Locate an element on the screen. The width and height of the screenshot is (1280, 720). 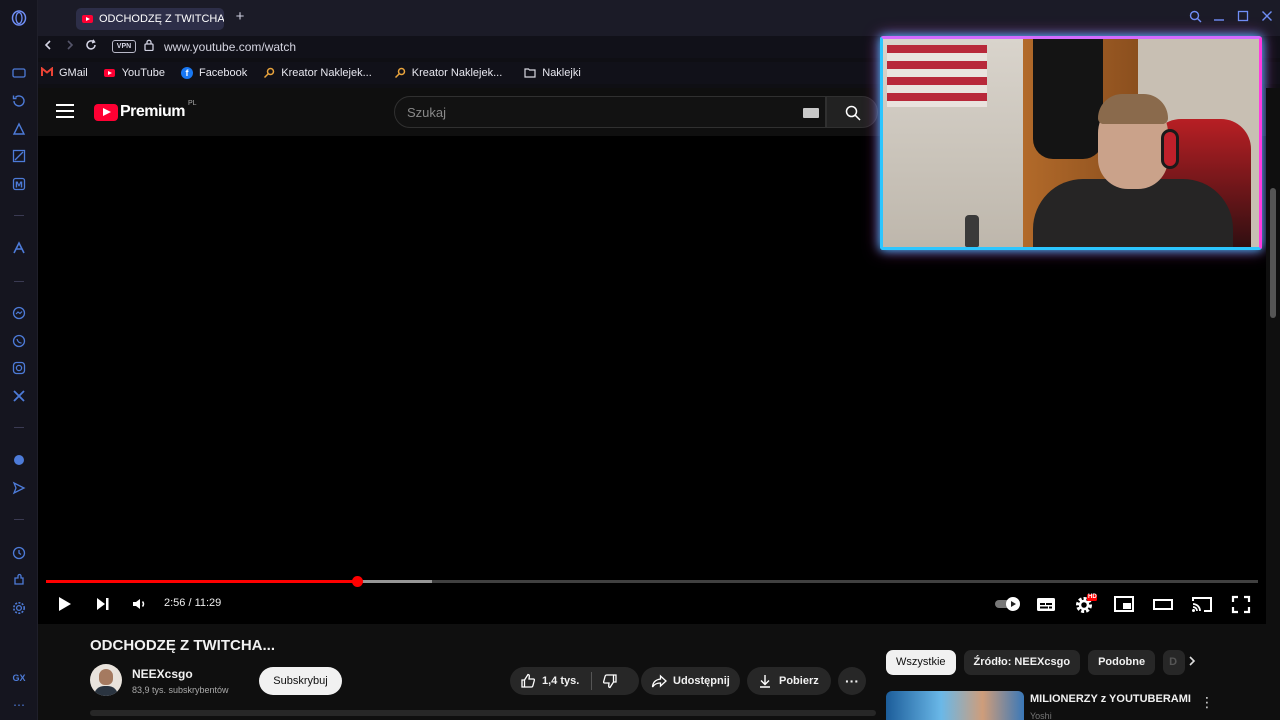
more-icon: ⋯ is located at coordinates (19, 705).